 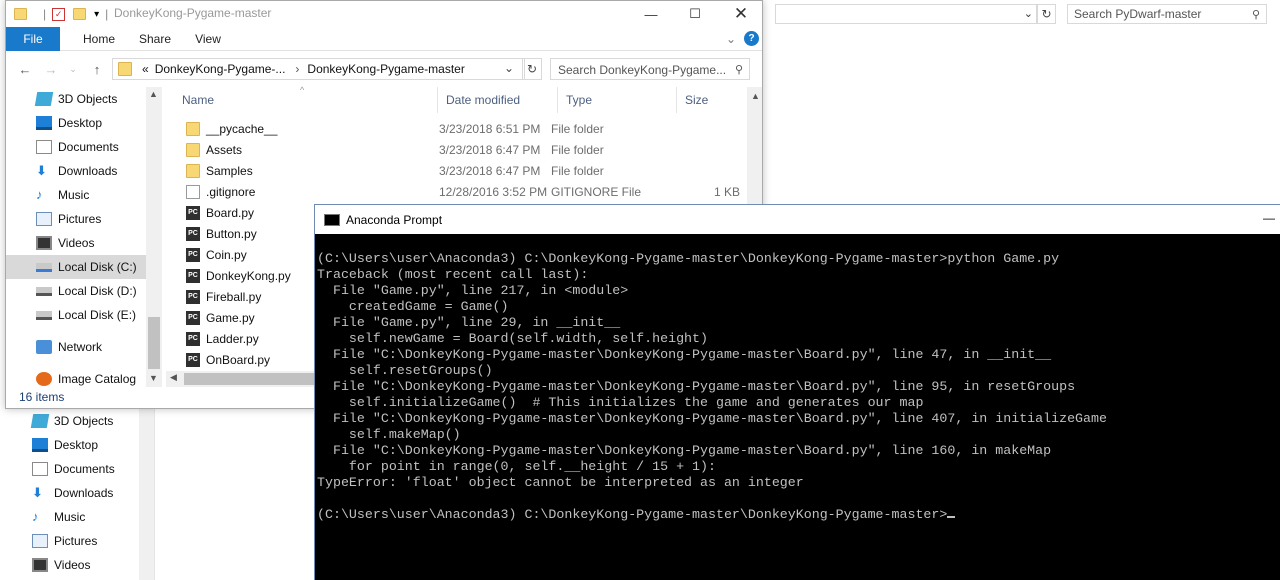 What do you see at coordinates (405, 370) in the screenshot?
I see `console-line: self.resetGroups()` at bounding box center [405, 370].